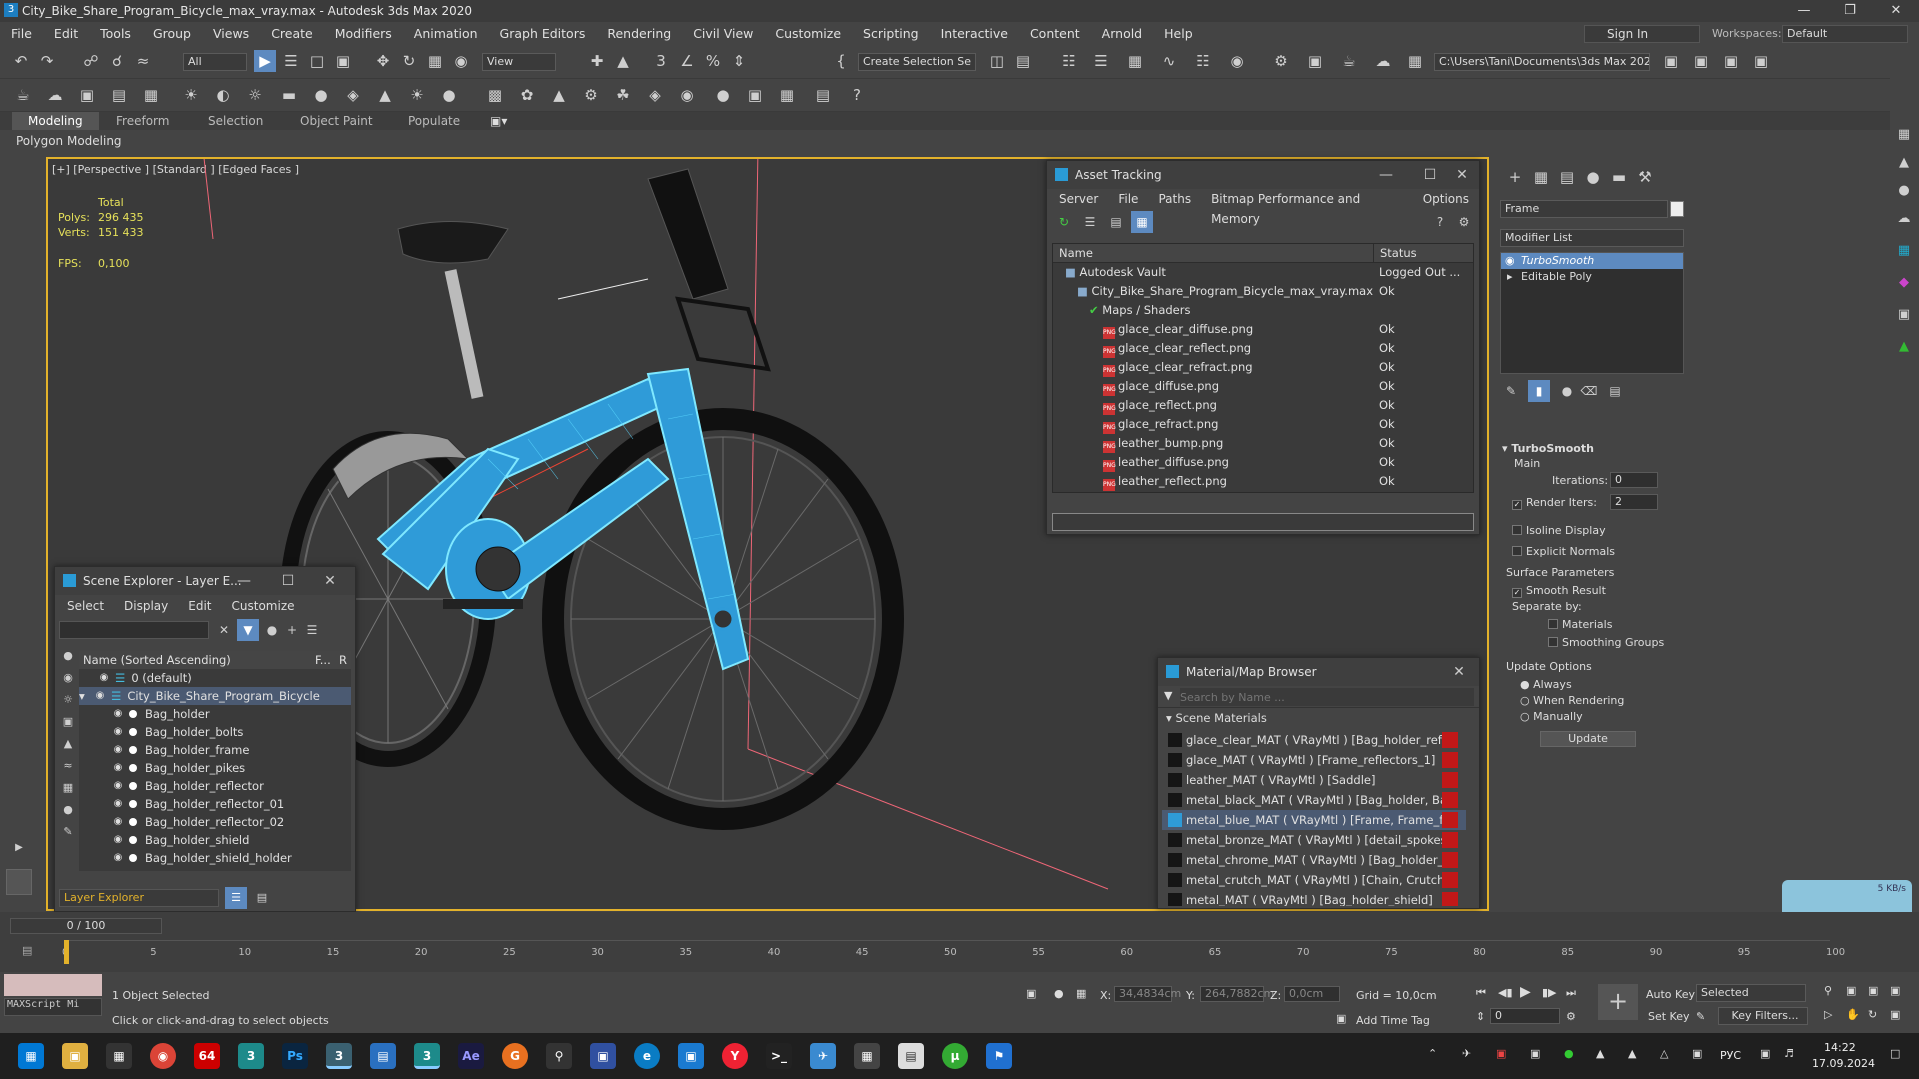 The image size is (1919, 1079). What do you see at coordinates (312, 630) in the screenshot?
I see `layers-icon: ☰` at bounding box center [312, 630].